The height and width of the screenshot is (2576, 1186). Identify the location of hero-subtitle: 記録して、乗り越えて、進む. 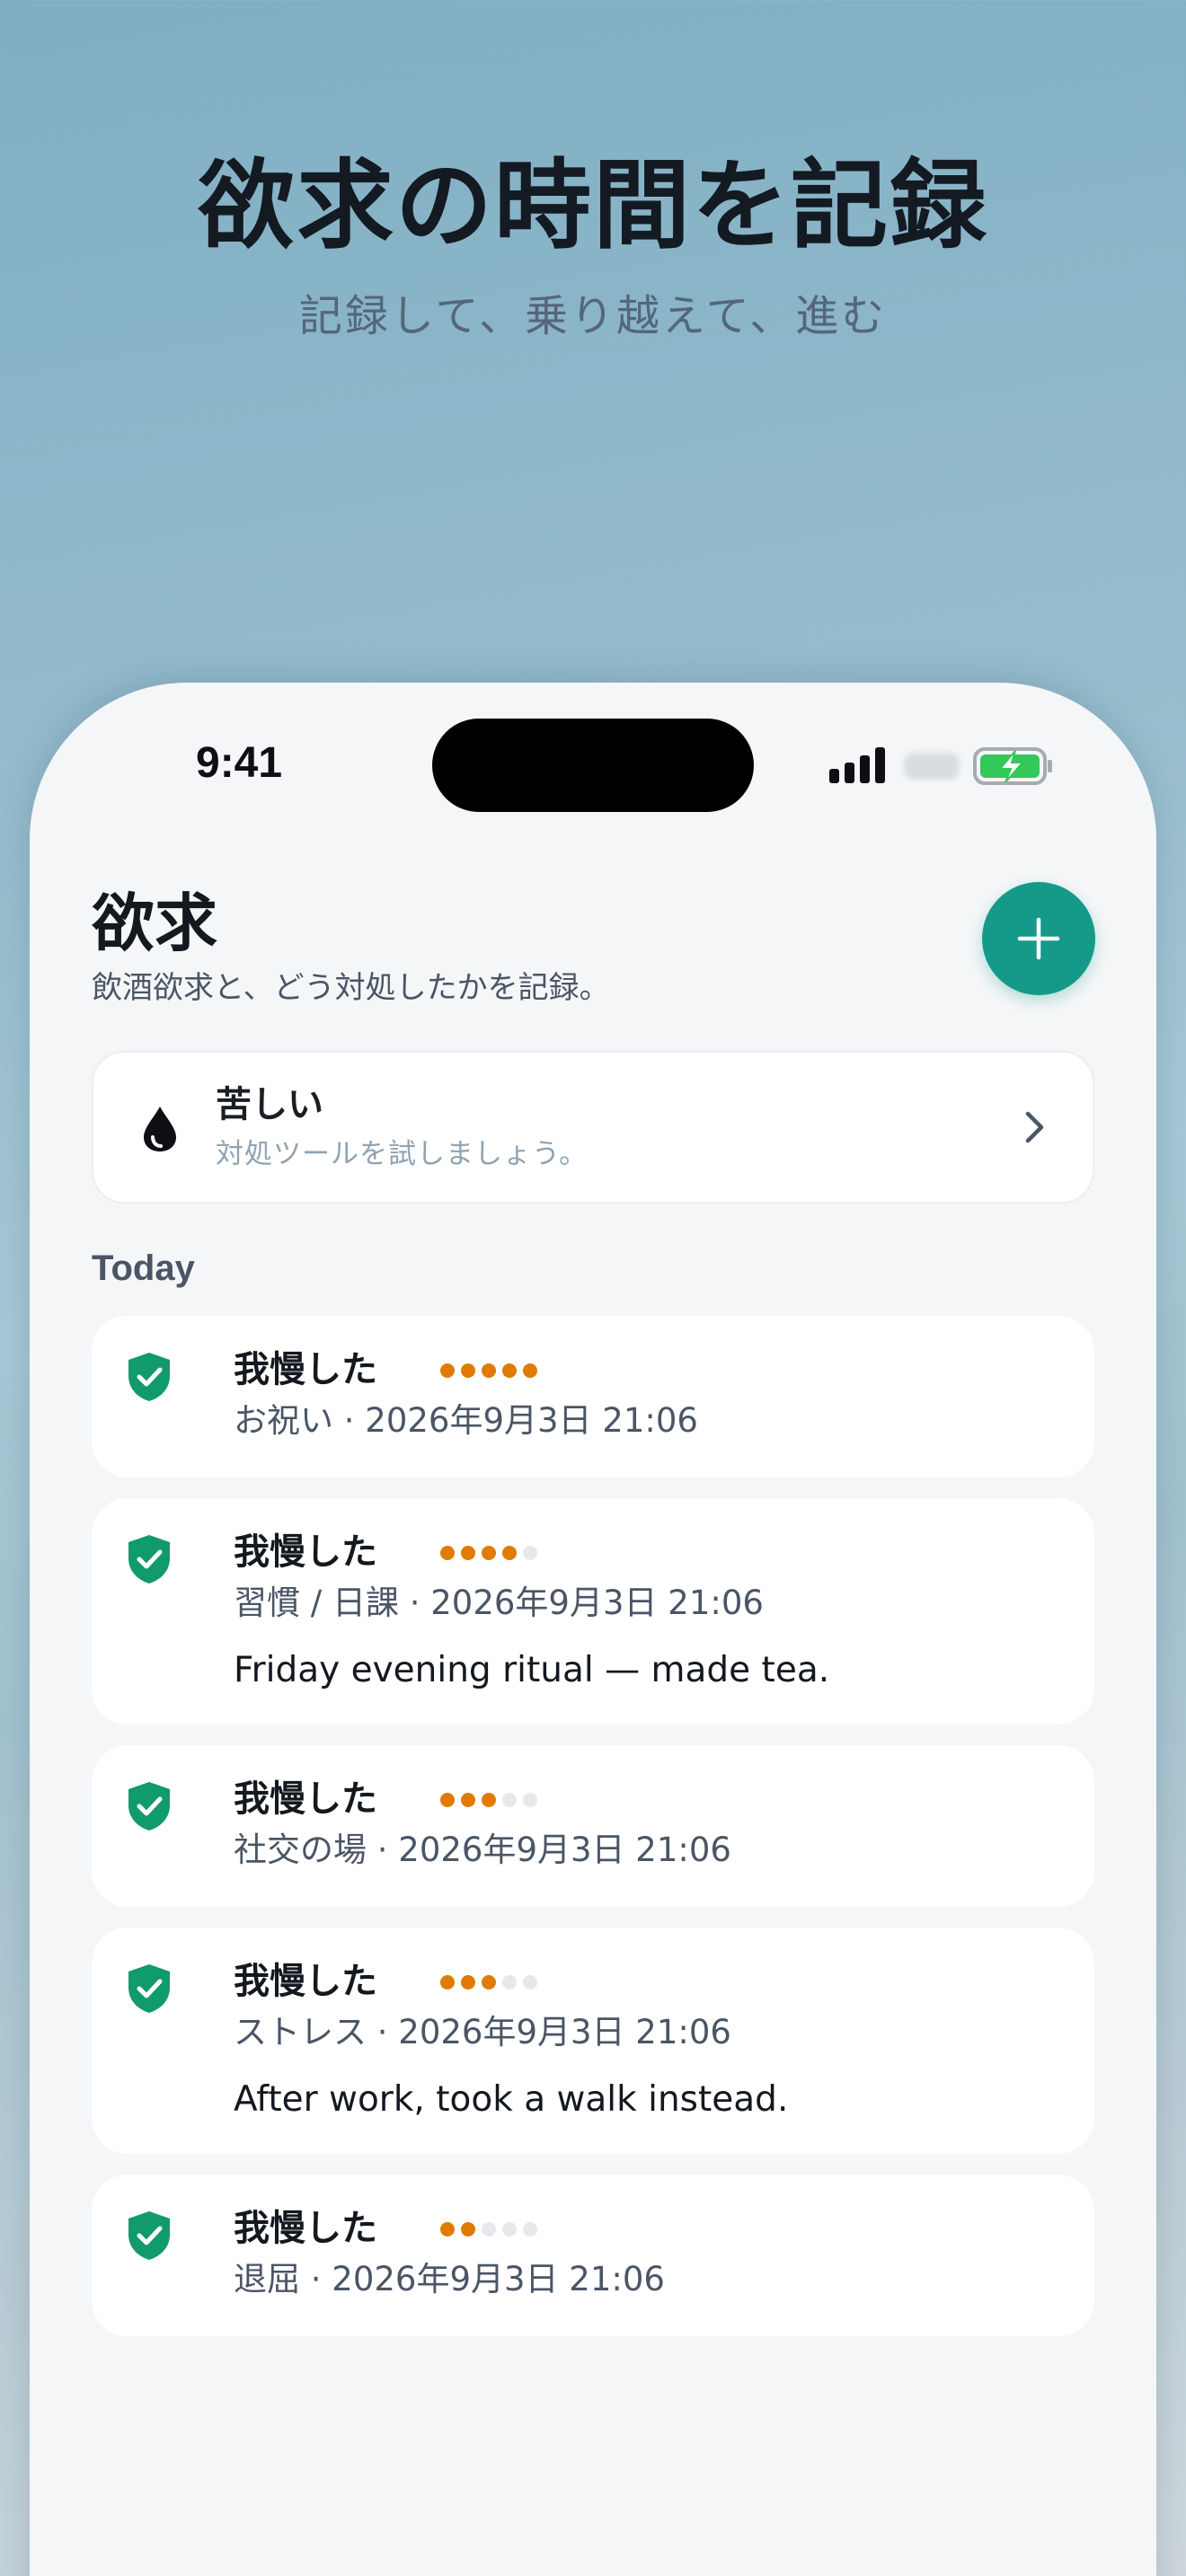
(593, 316).